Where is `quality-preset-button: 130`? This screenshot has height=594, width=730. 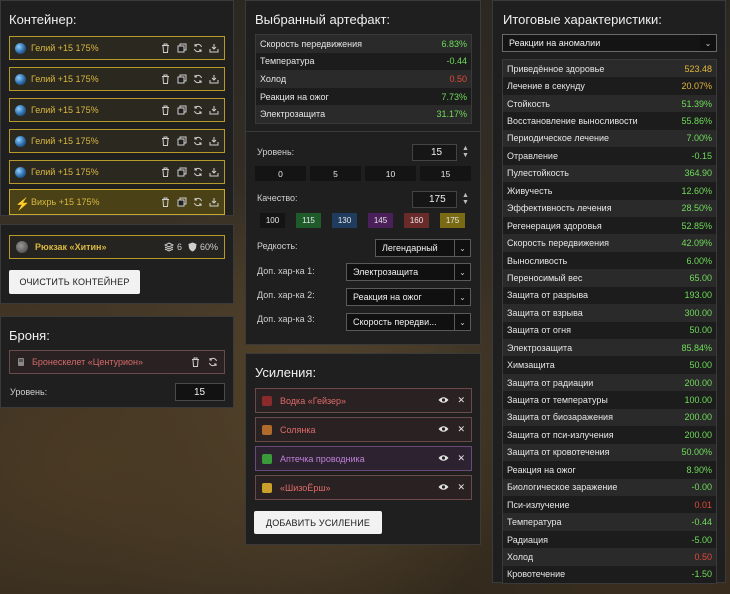 quality-preset-button: 130 is located at coordinates (344, 220).